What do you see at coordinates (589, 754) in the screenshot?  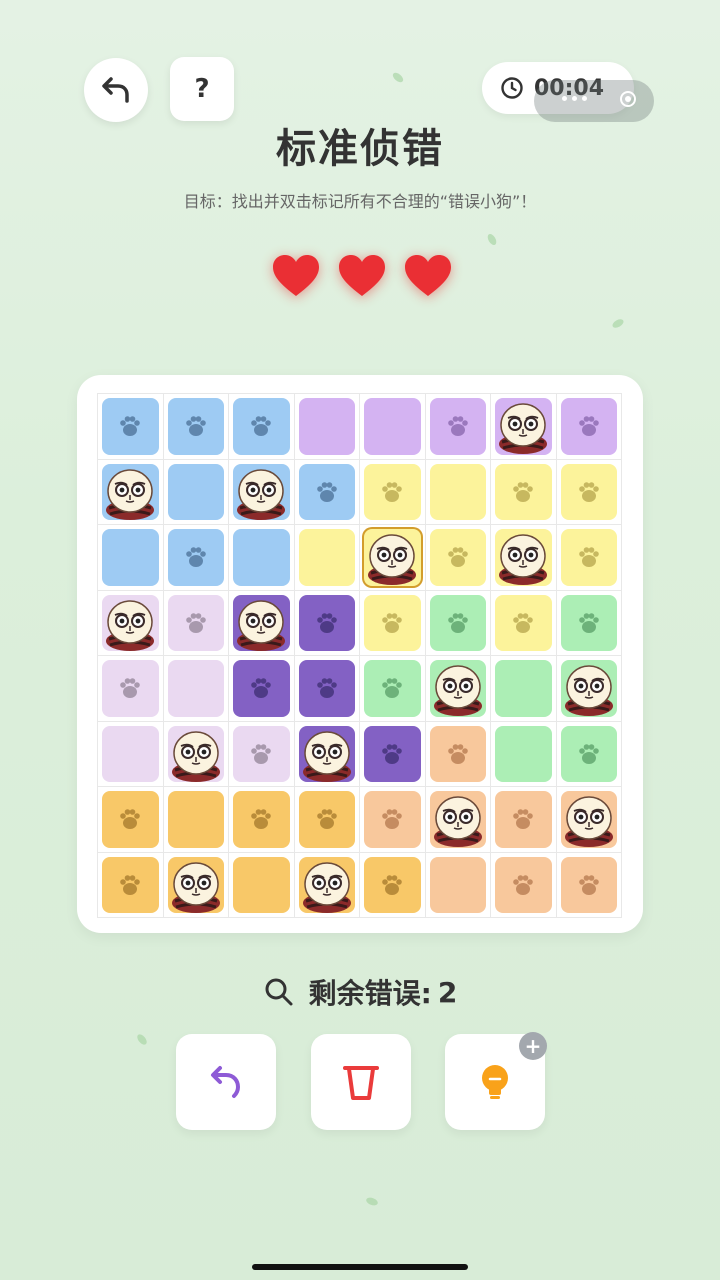 I see `board-cell-r6-c8` at bounding box center [589, 754].